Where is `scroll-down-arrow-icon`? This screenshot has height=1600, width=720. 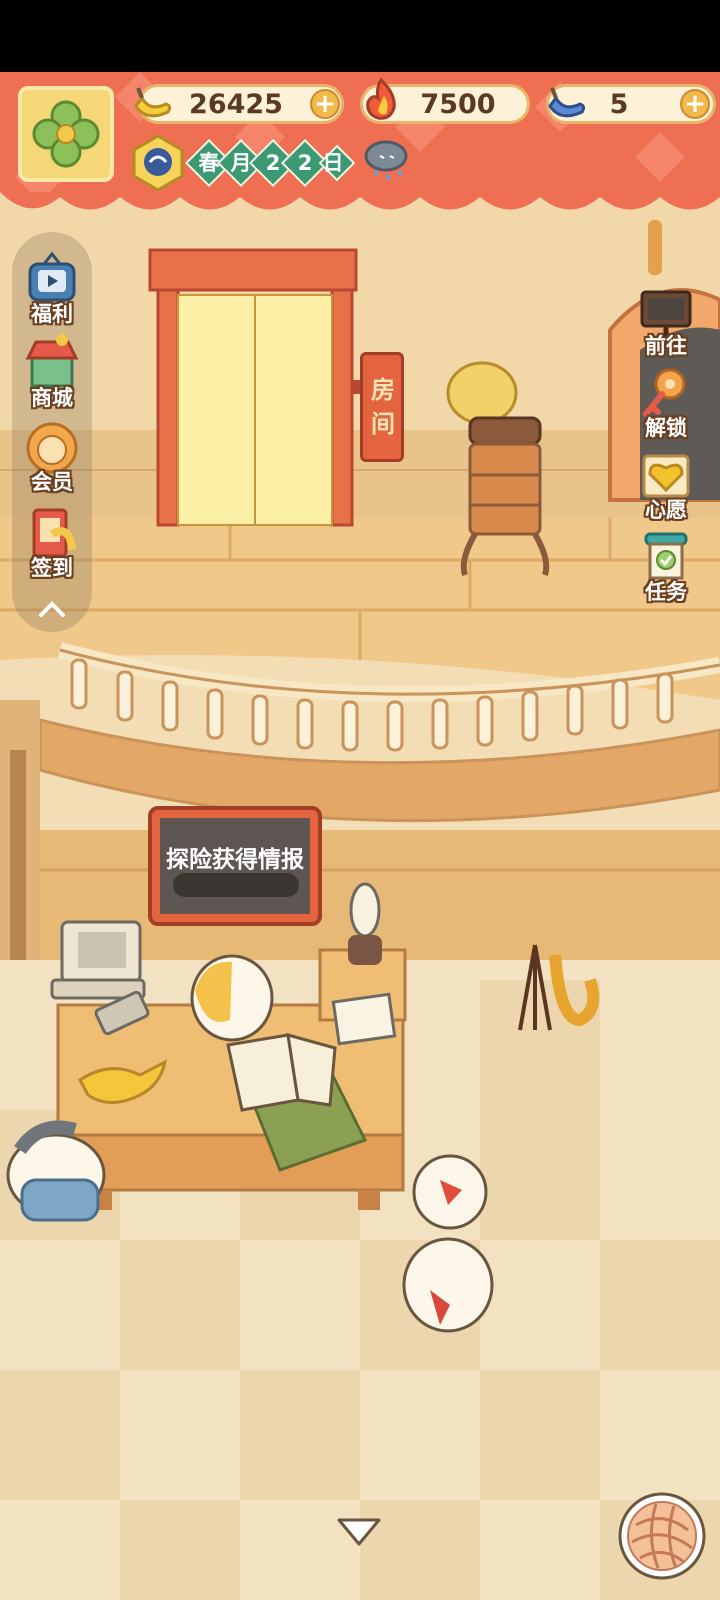
scroll-down-arrow-icon is located at coordinates (359, 1532).